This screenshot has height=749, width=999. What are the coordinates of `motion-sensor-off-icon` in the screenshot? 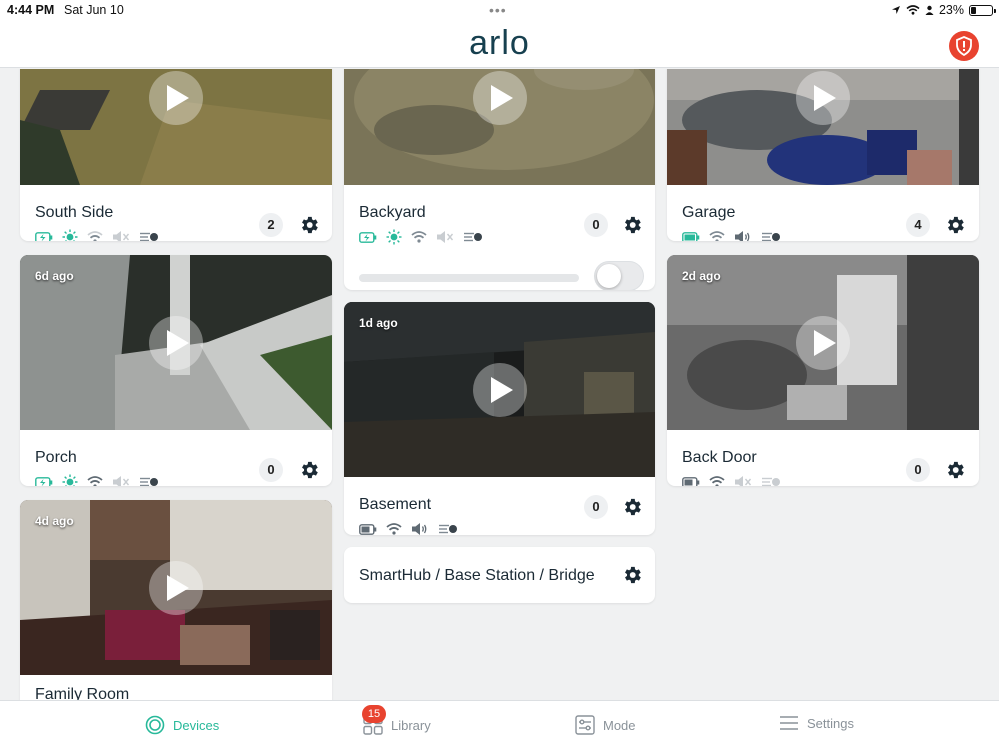 It's located at (771, 481).